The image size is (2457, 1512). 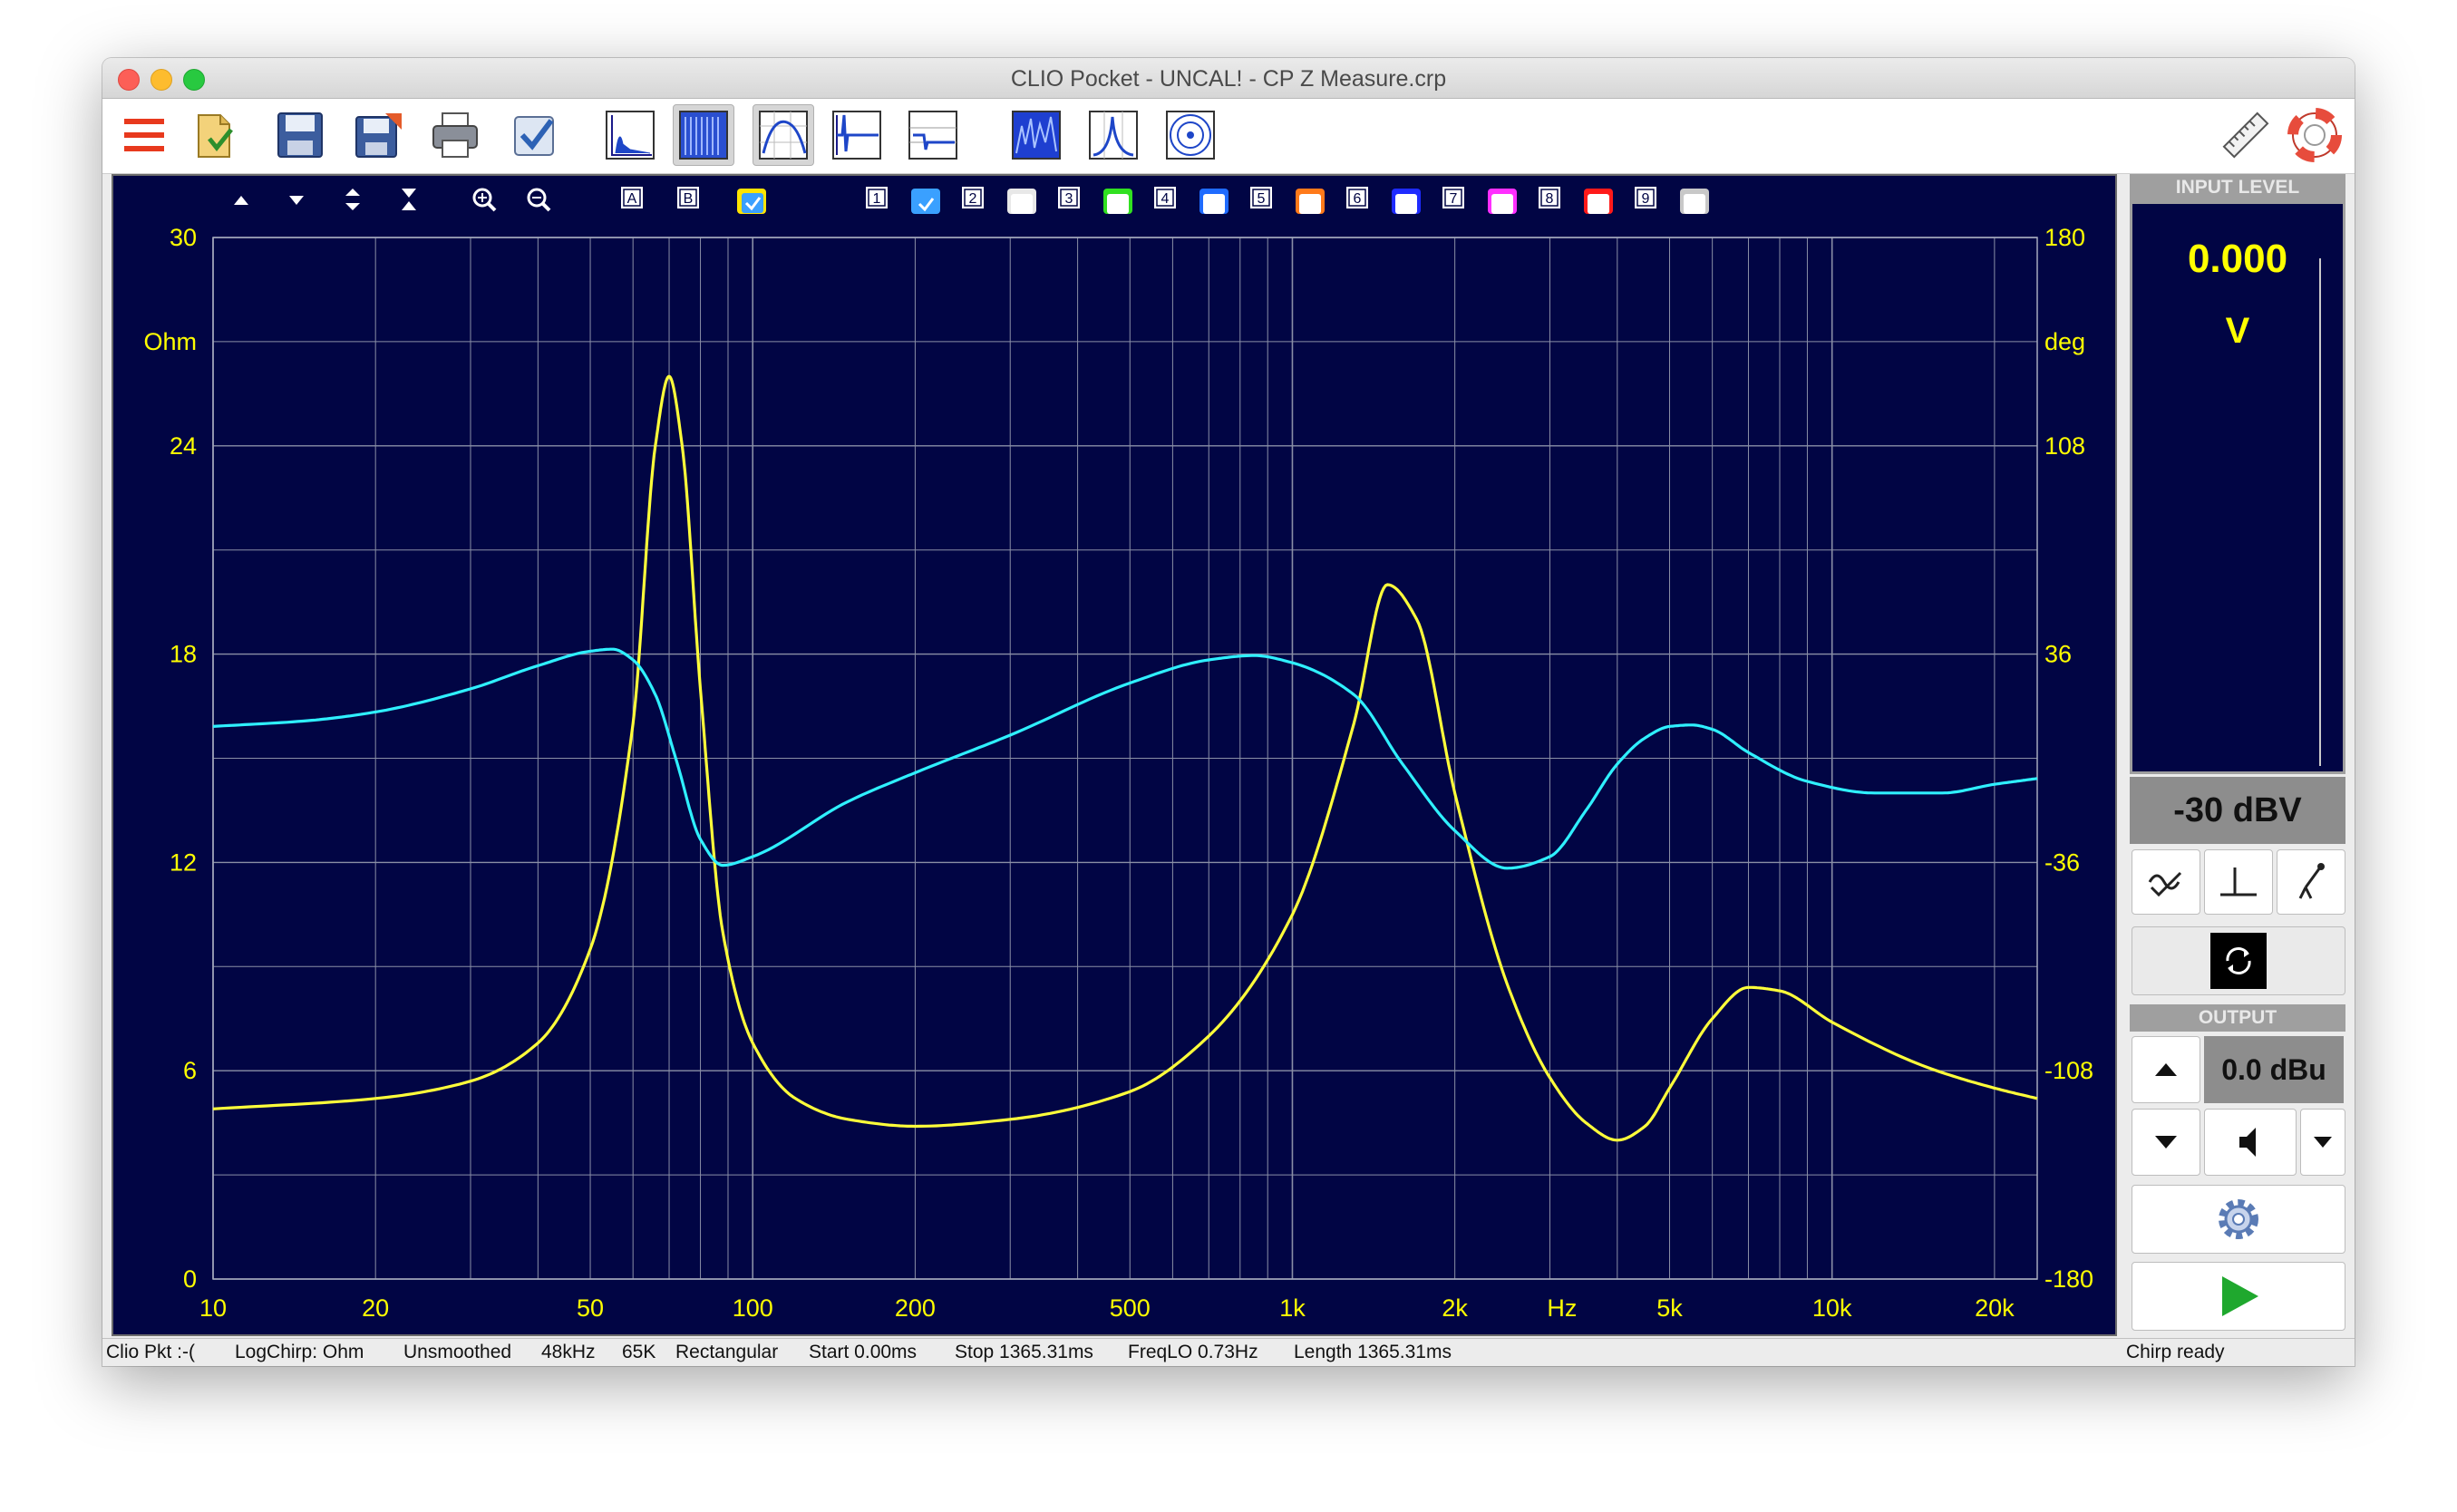 I want to click on menu-button, so click(x=144, y=135).